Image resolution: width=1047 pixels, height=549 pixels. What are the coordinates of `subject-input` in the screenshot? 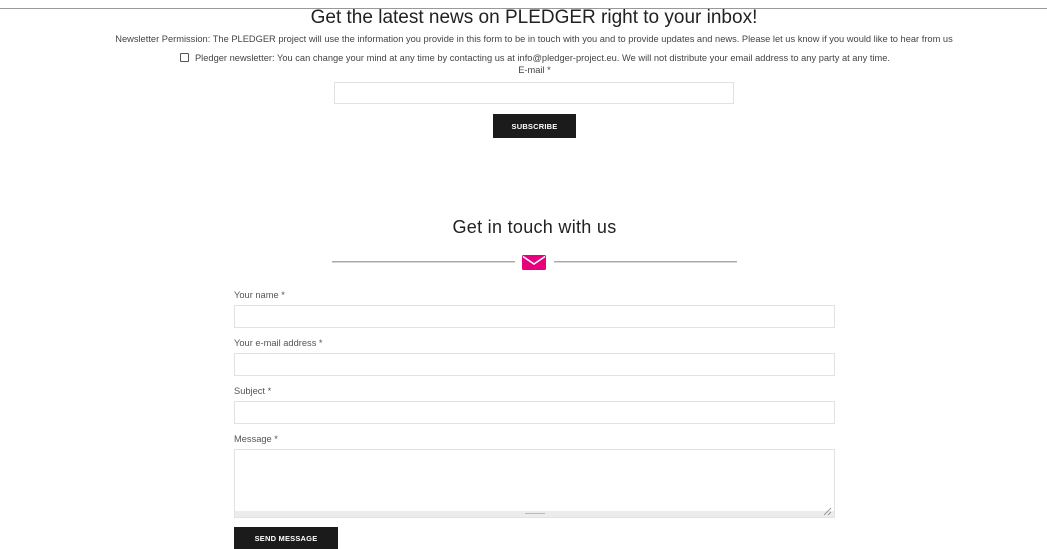 It's located at (534, 412).